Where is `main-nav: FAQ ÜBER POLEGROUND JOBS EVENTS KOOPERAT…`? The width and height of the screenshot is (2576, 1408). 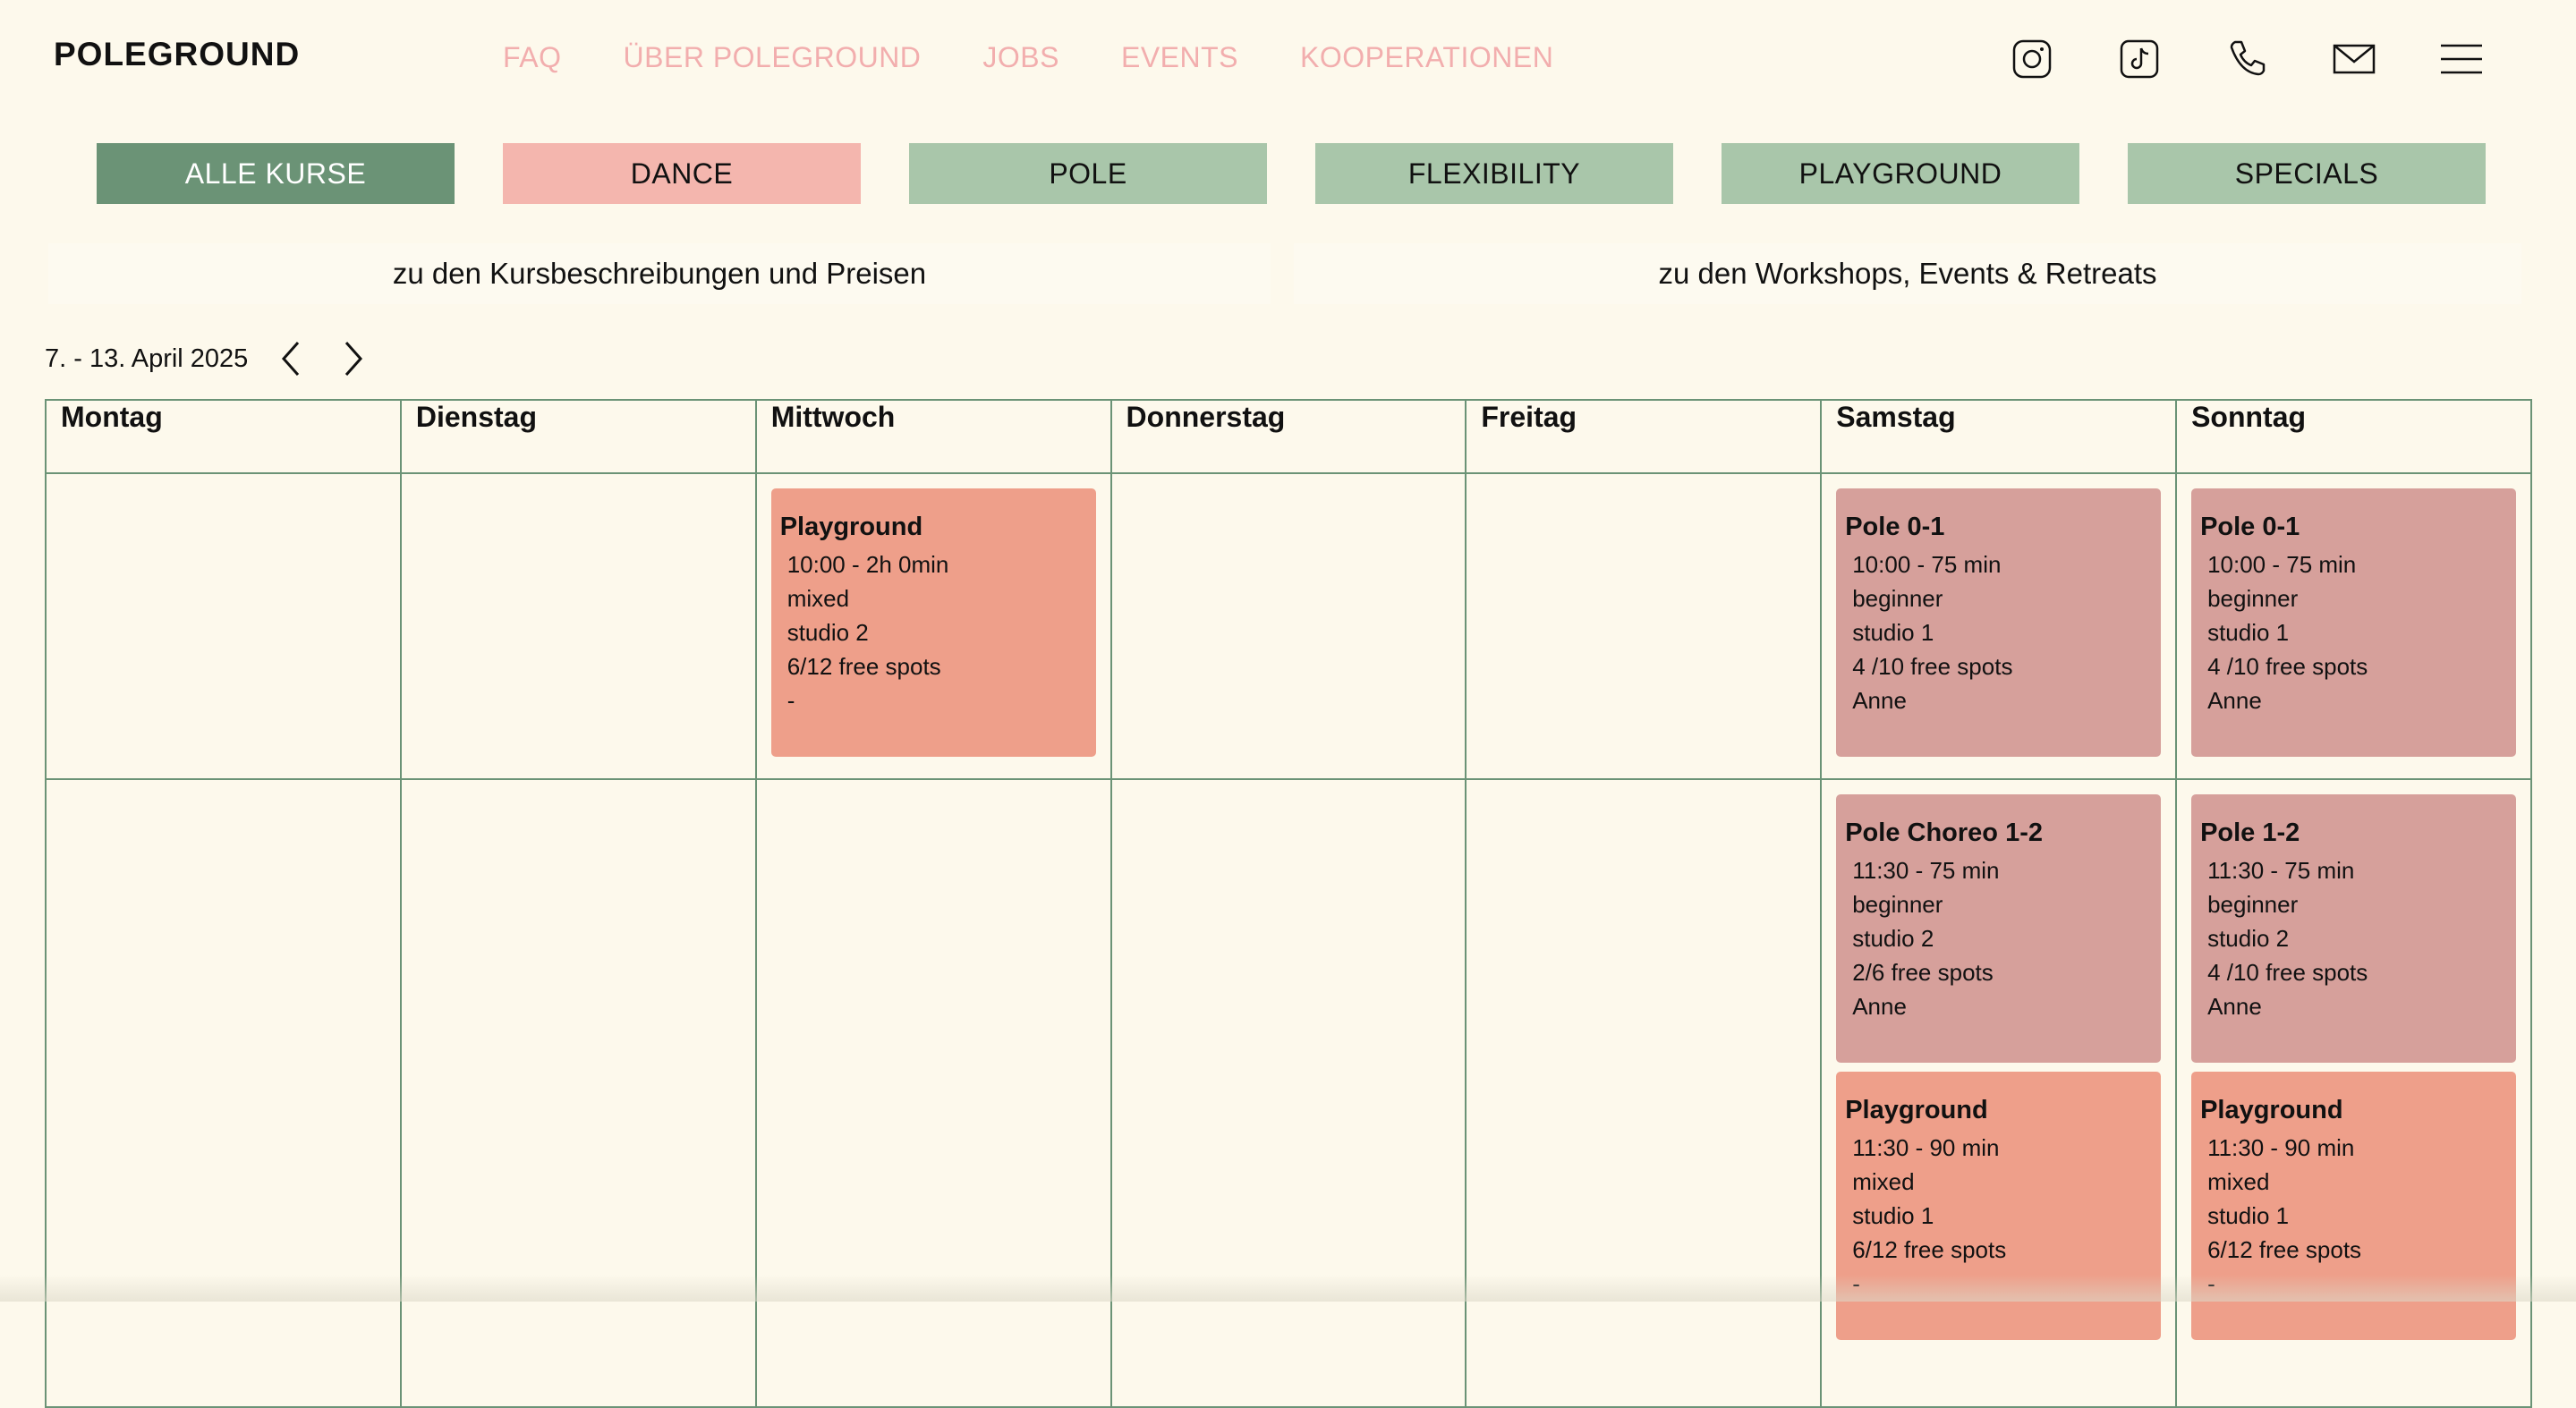 main-nav: FAQ ÜBER POLEGROUND JOBS EVENTS KOOPERAT… is located at coordinates (1059, 57).